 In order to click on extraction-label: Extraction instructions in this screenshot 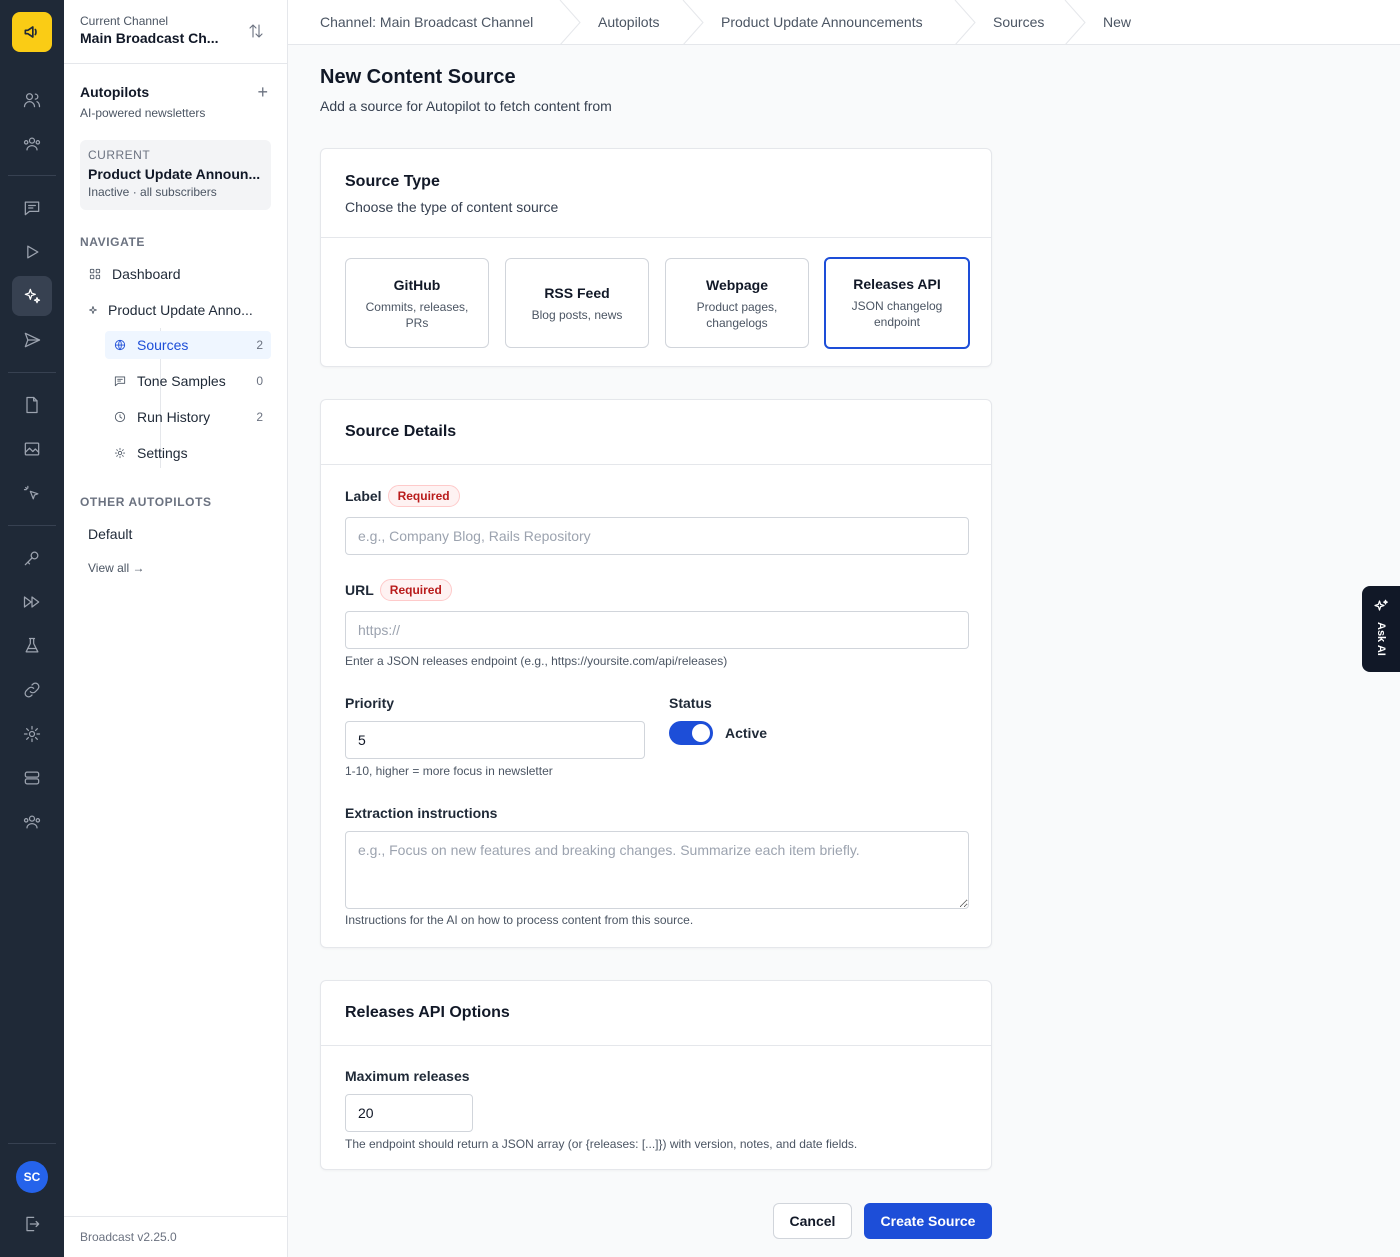, I will do `click(421, 813)`.